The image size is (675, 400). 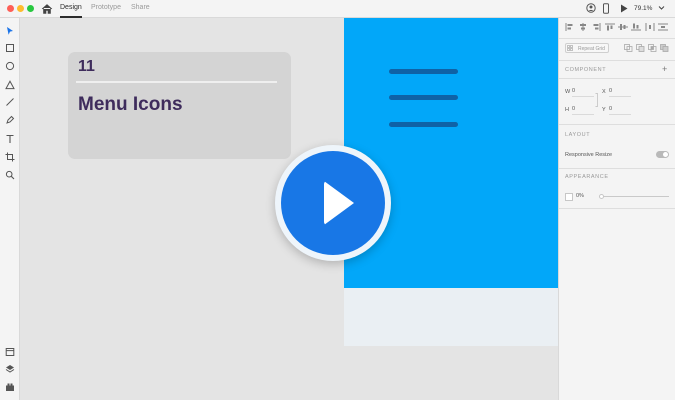 I want to click on pen-icon, so click(x=10, y=120).